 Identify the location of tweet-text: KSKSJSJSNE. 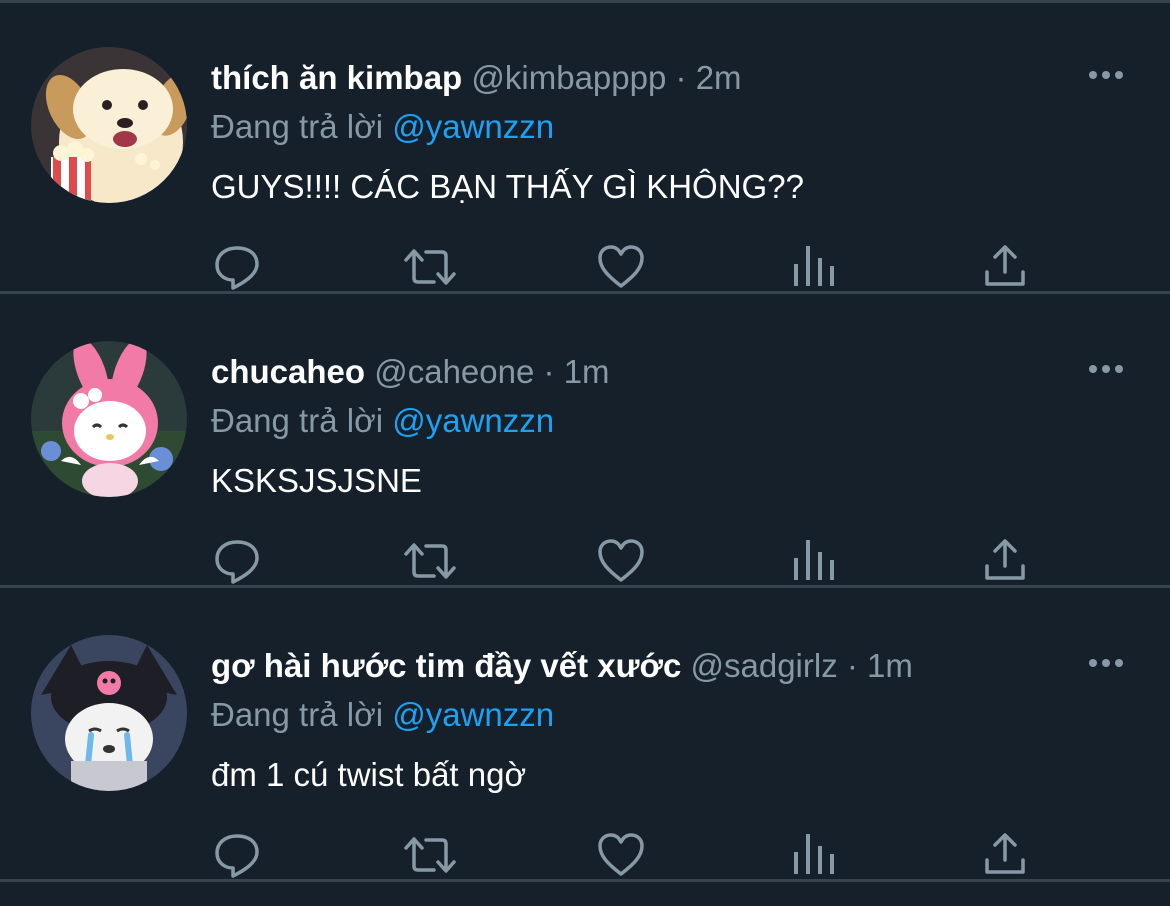
(316, 480).